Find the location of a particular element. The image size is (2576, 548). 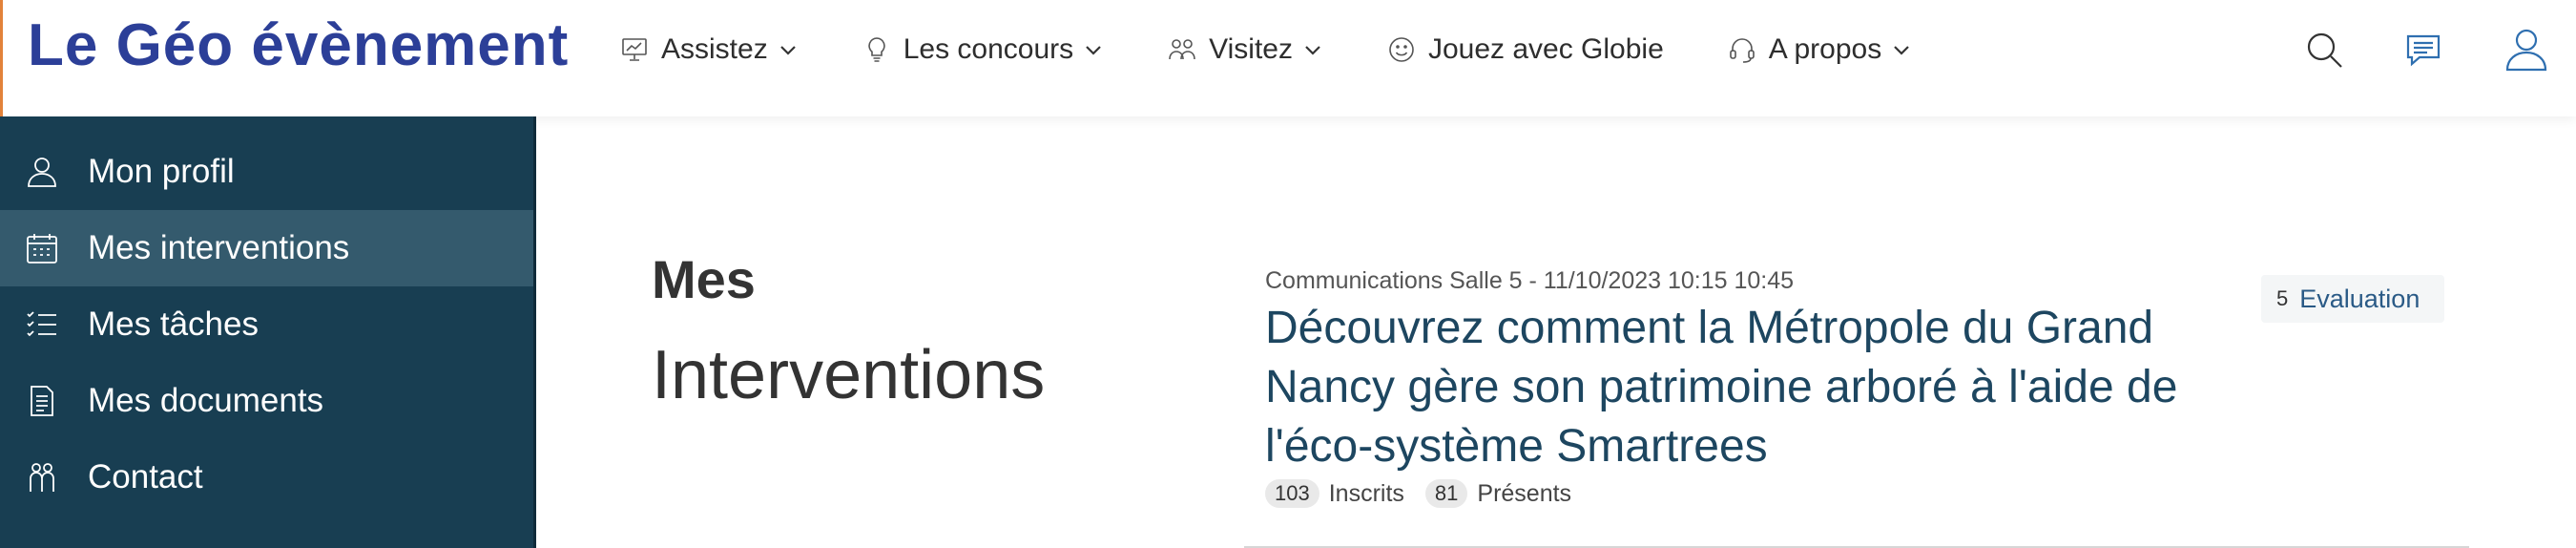

nav-label: A propos is located at coordinates (1825, 49).